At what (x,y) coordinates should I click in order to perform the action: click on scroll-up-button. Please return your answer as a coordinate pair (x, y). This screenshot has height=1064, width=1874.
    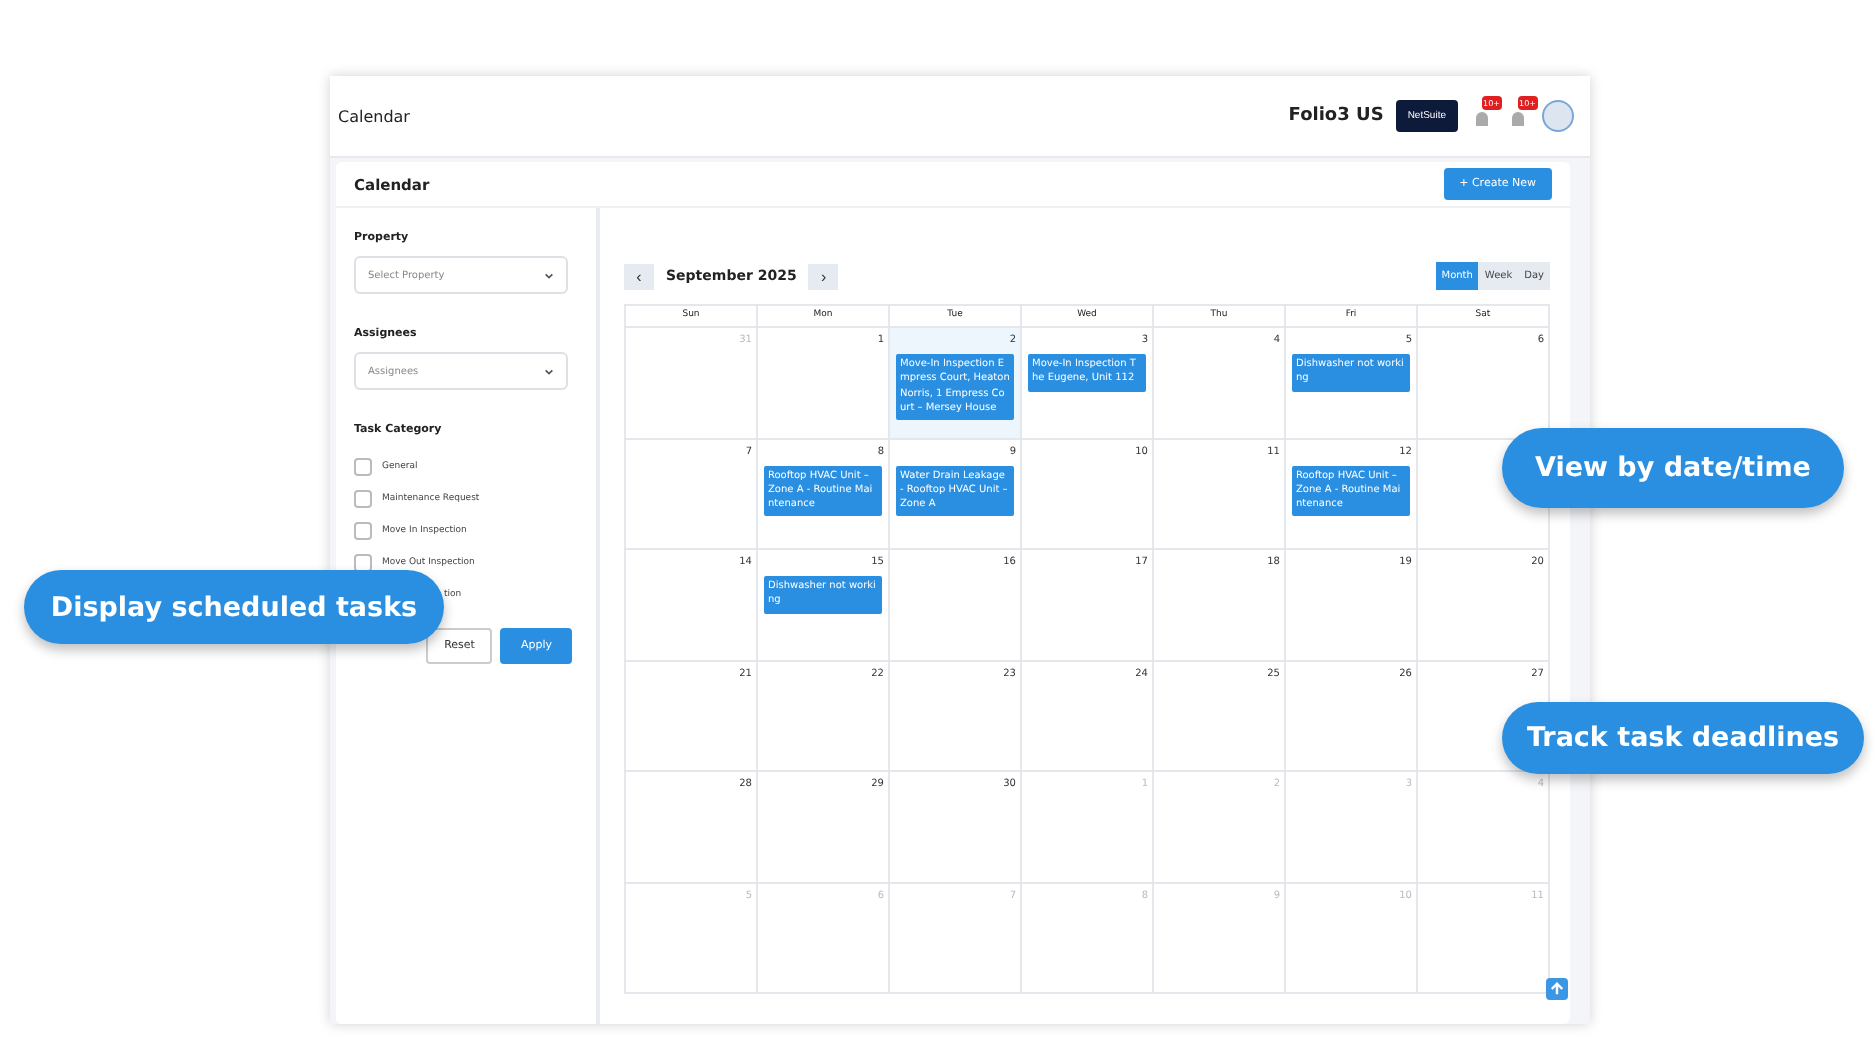
    Looking at the image, I should click on (1557, 989).